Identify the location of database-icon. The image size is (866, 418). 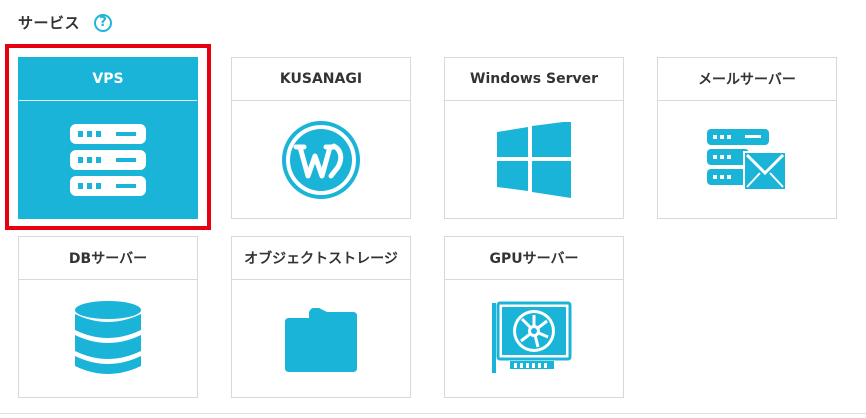
(108, 337).